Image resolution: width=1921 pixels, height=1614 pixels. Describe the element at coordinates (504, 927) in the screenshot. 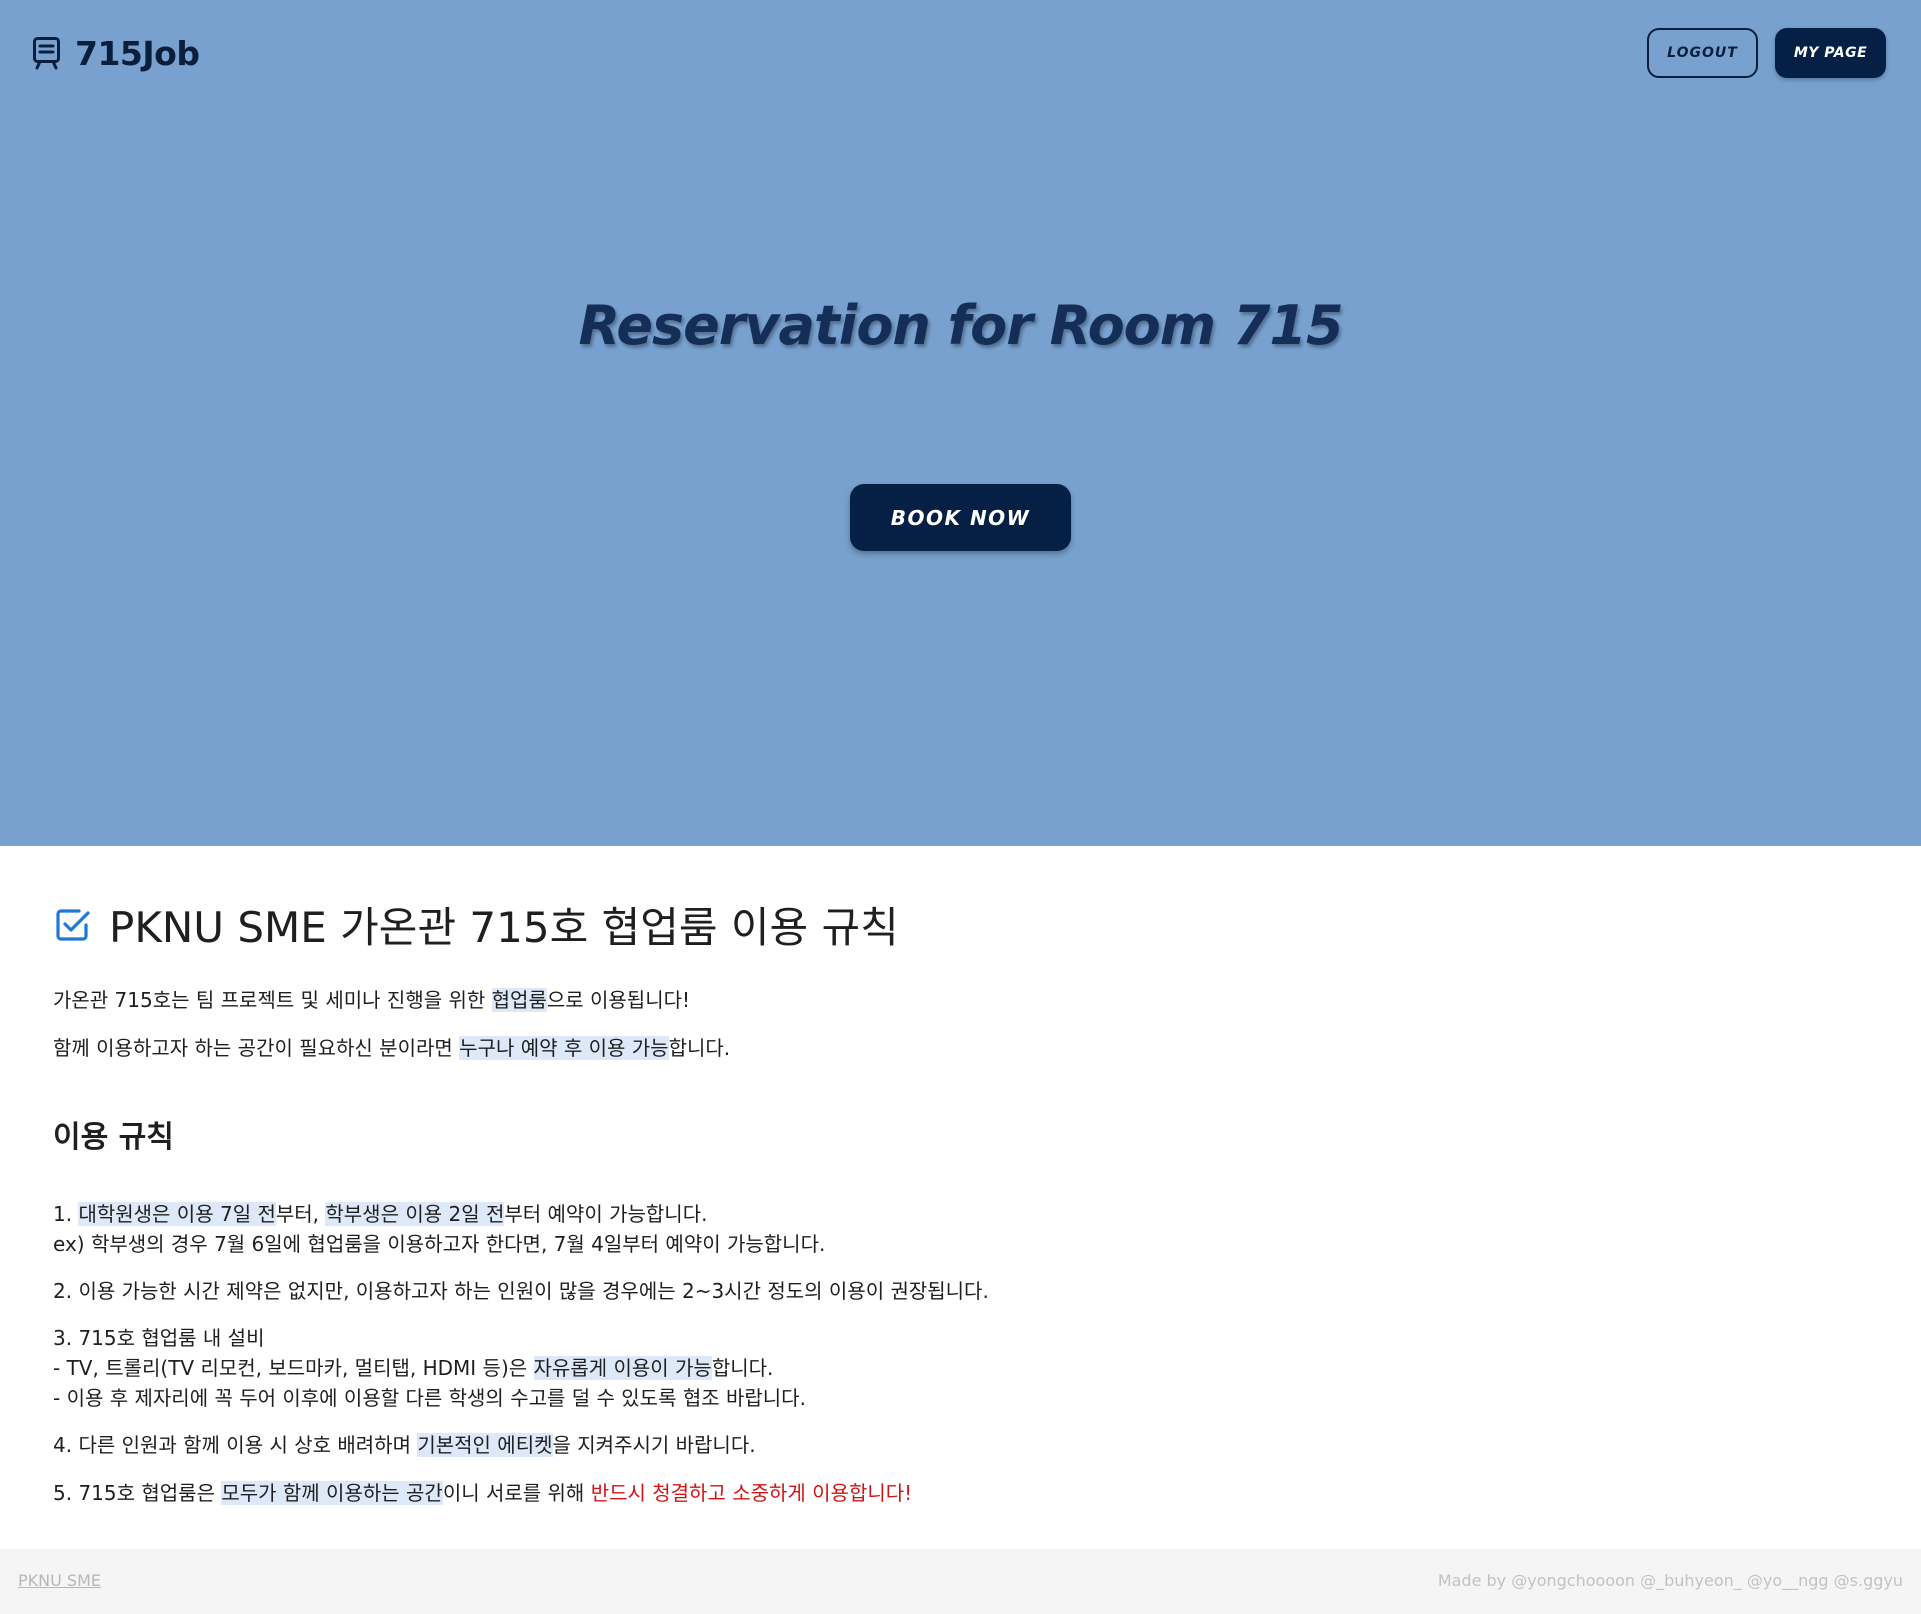

I see `rules-heading-text: PKNU SME 가온관 715호 협업룸 이용 규칙` at that location.